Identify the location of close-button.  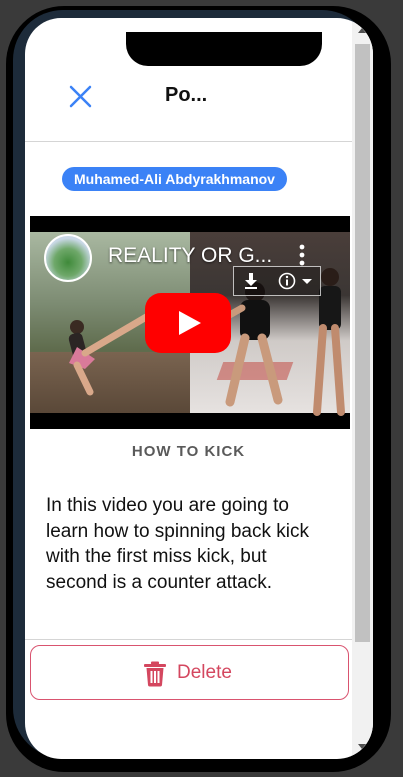
(81, 97).